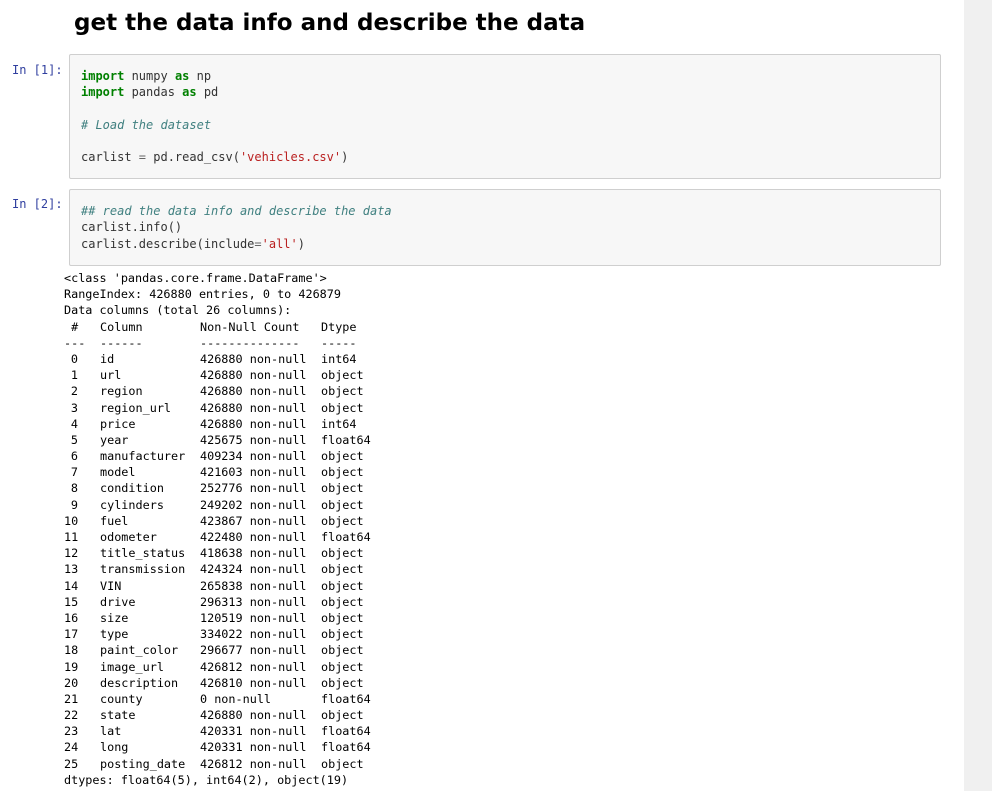 The height and width of the screenshot is (791, 992). Describe the element at coordinates (978, 395) in the screenshot. I see `page-scrollbar` at that location.